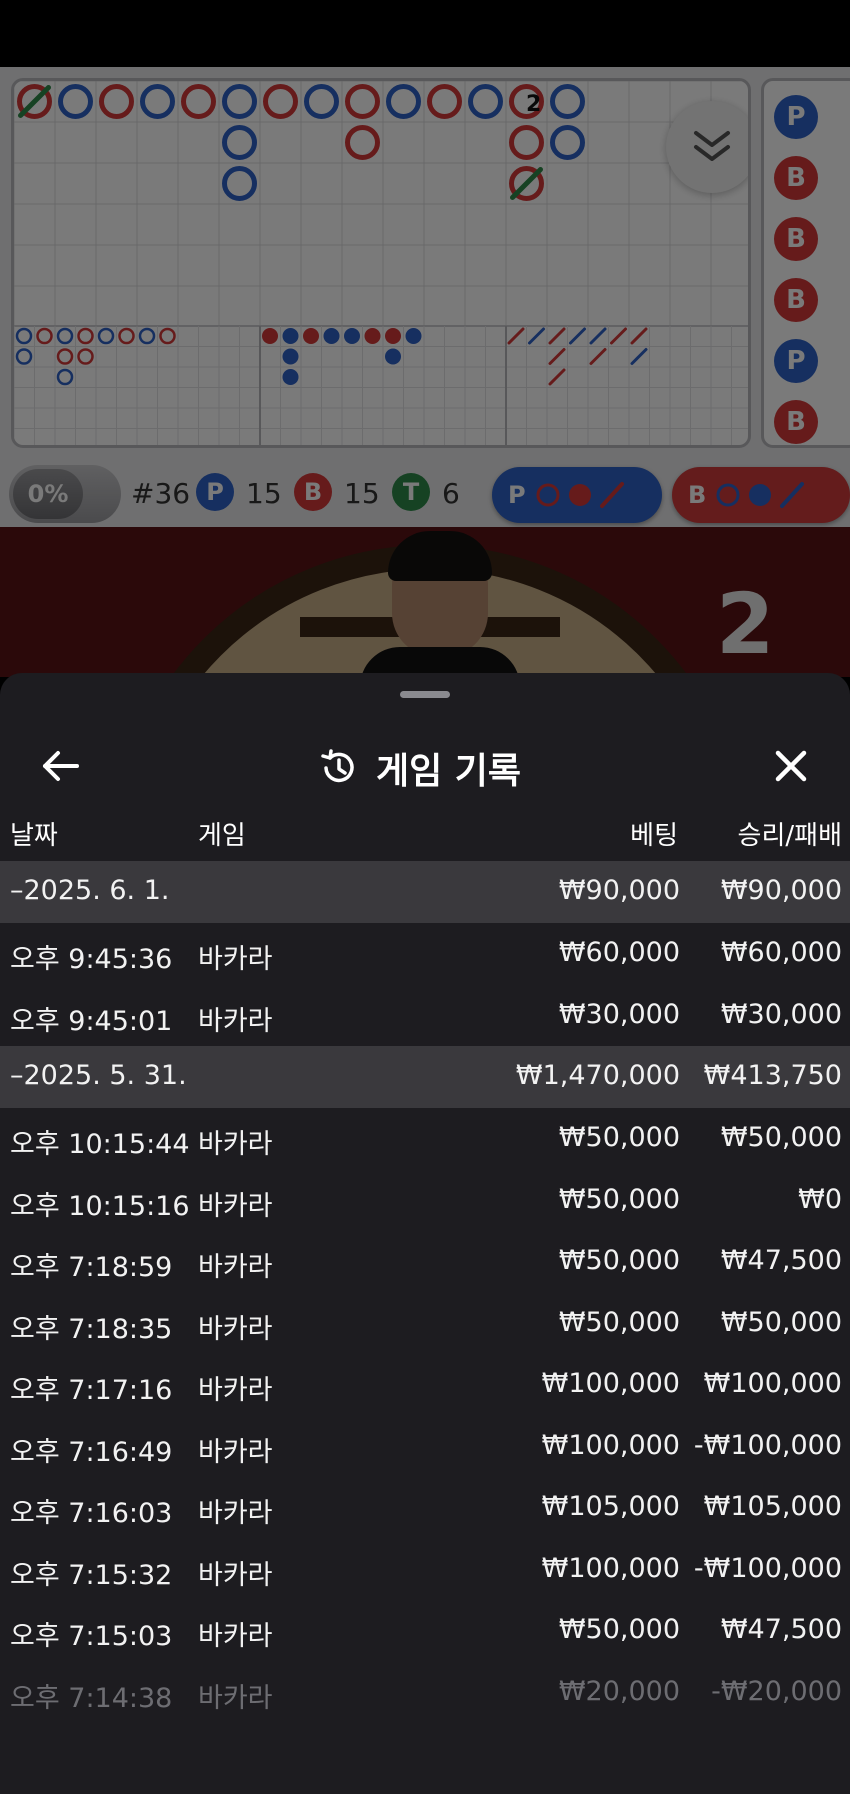 The width and height of the screenshot is (850, 1794). I want to click on history-row: 오후 7:14:38 바카라 ₩20,000 -₩20,000, so click(425, 1693).